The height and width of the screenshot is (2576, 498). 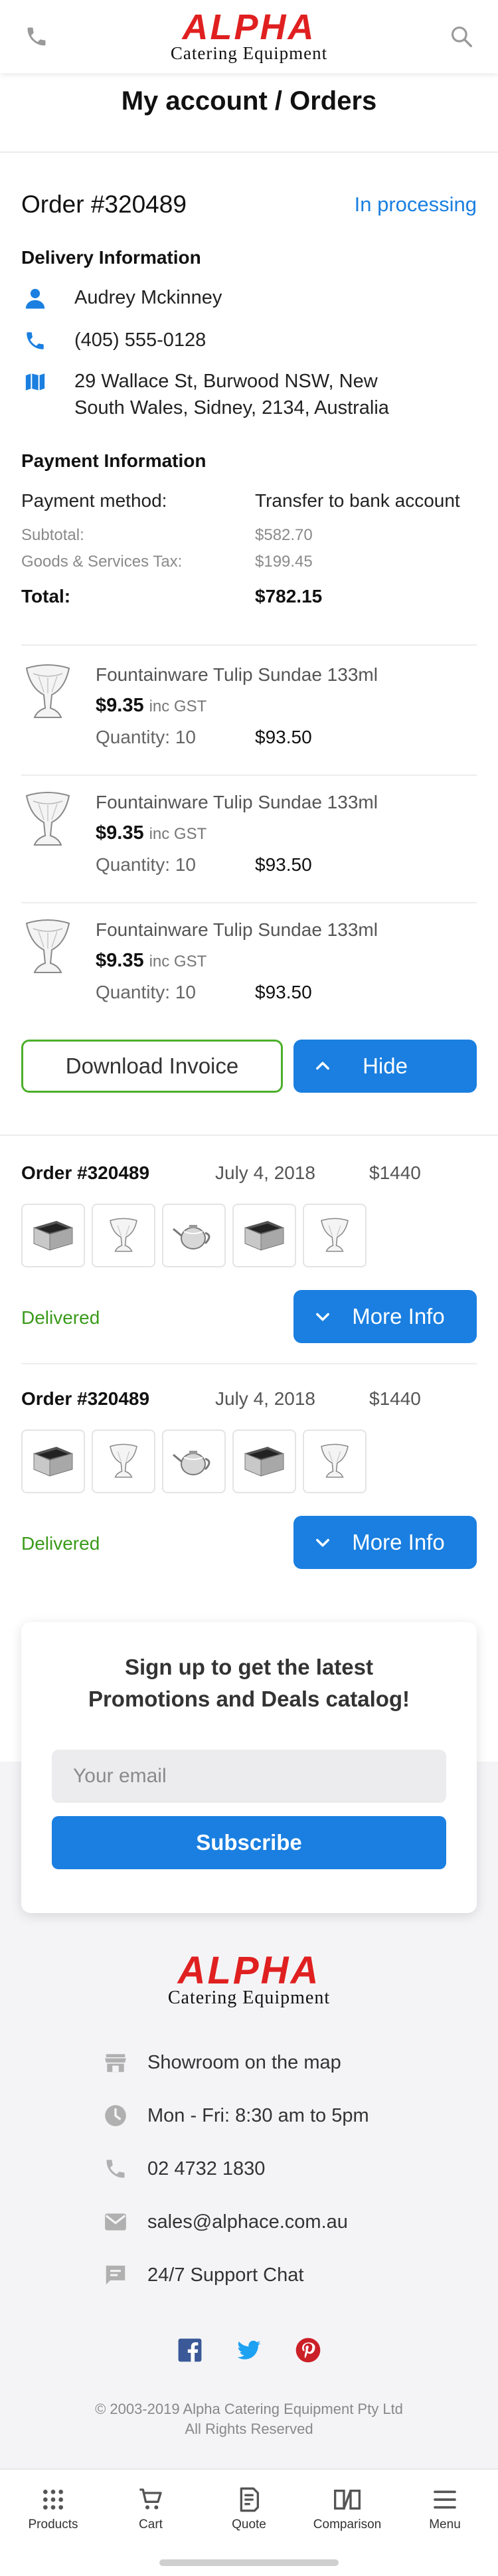 I want to click on footer-logo: ALPHA Catering Equipment, so click(x=249, y=1979).